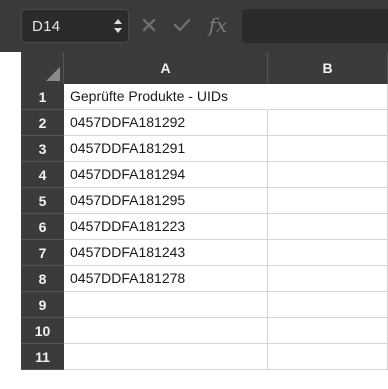 The height and width of the screenshot is (389, 388). What do you see at coordinates (42, 123) in the screenshot?
I see `row-header: 2` at bounding box center [42, 123].